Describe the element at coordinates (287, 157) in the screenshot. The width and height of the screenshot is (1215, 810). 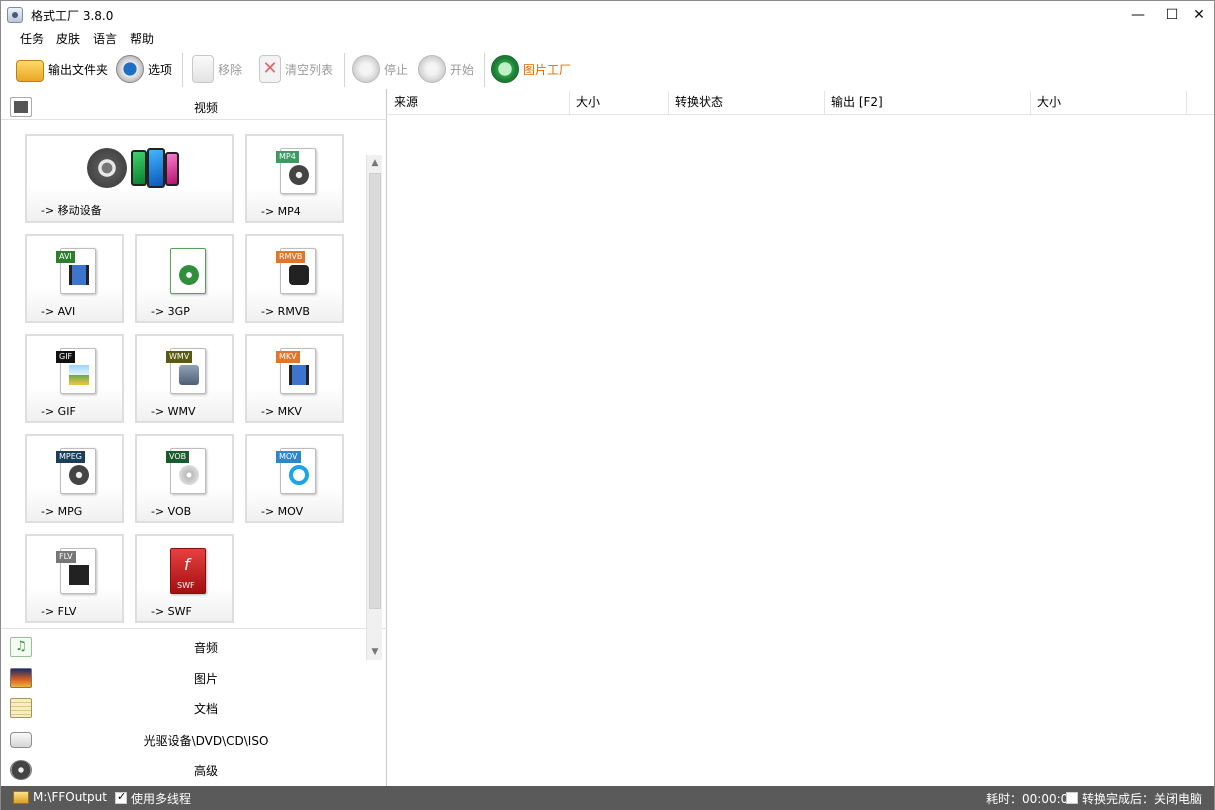
I see `format-tag: MP4` at that location.